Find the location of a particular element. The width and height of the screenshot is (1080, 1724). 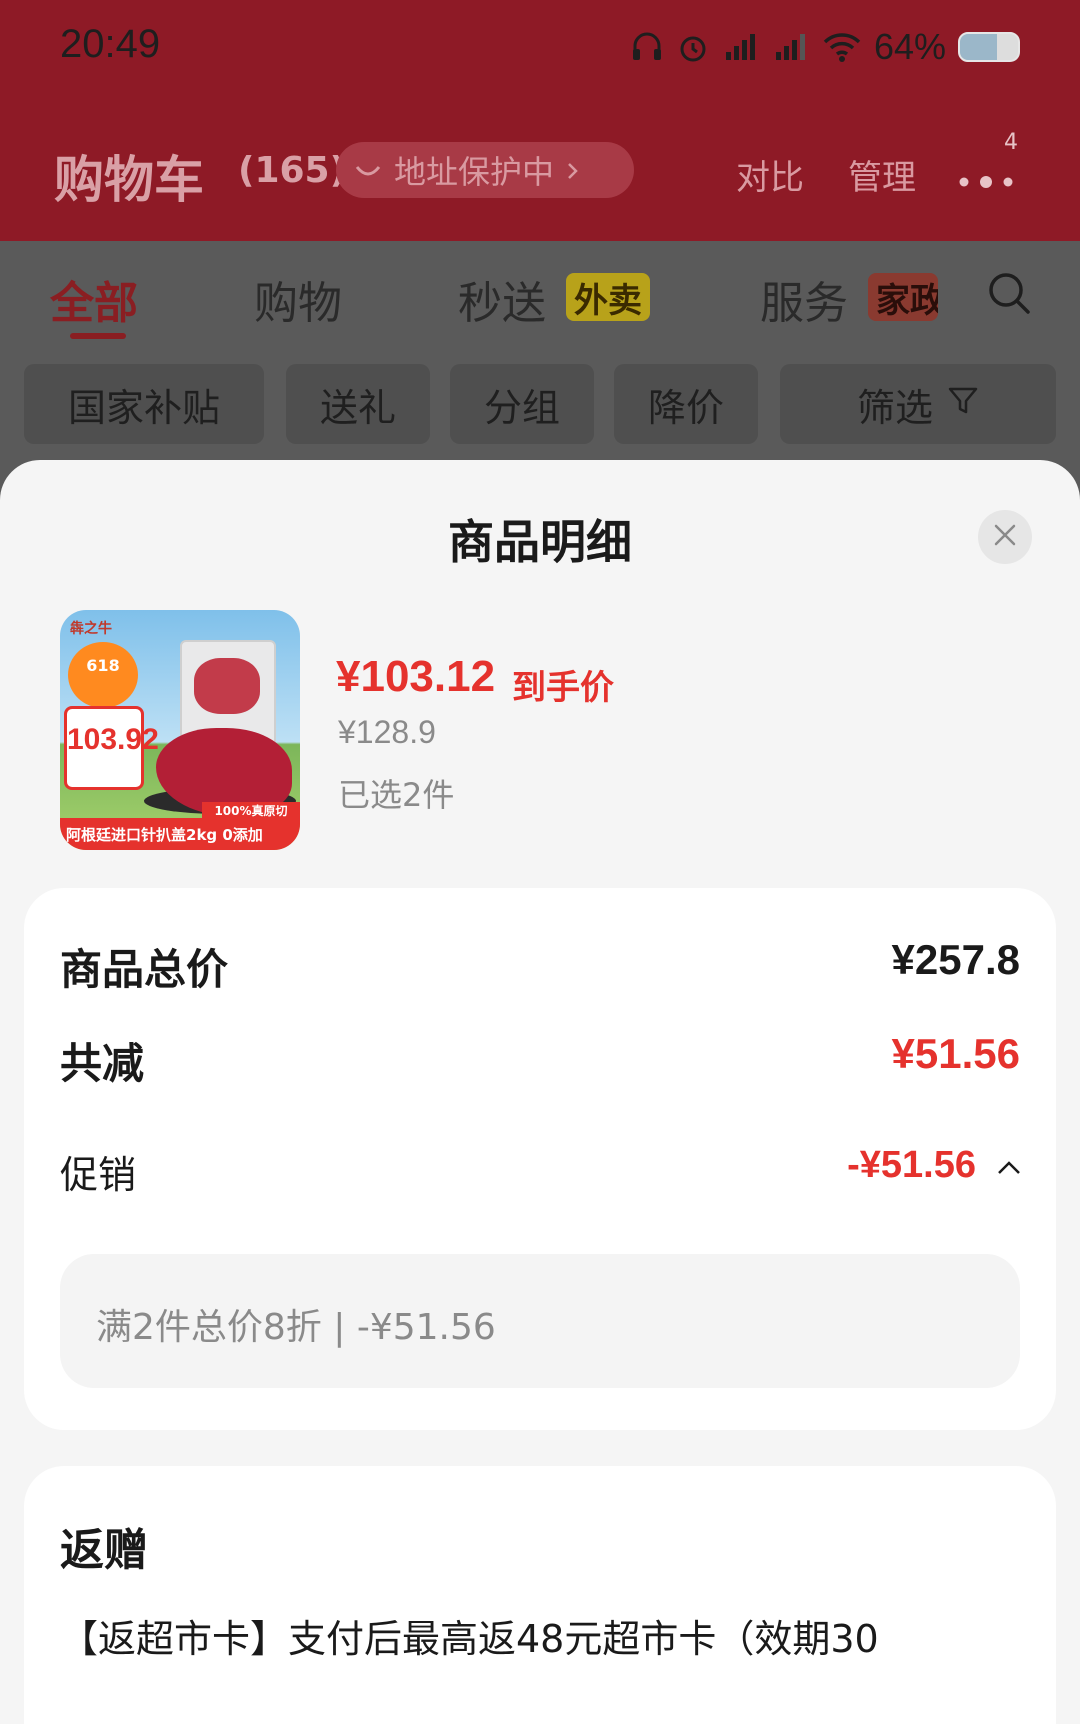

status-icons: 64% is located at coordinates (825, 47).